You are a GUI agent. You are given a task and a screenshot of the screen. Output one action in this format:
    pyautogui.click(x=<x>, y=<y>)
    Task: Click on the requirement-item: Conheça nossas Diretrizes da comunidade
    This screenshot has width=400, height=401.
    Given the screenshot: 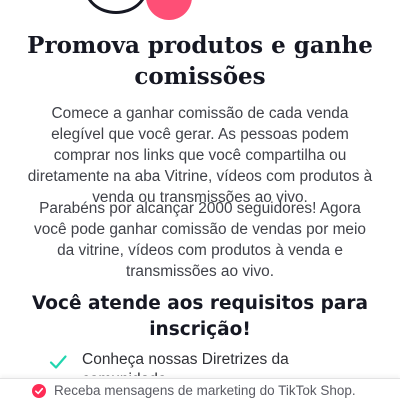 What is the action you would take?
    pyautogui.click(x=209, y=363)
    